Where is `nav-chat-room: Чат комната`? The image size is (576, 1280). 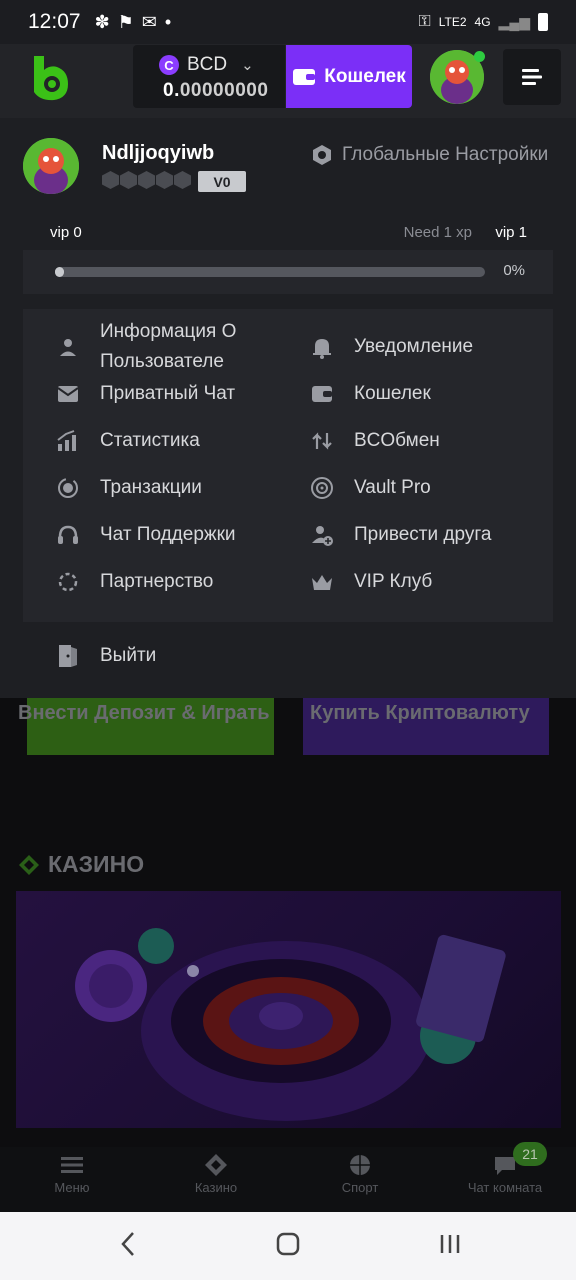 nav-chat-room: Чат комната is located at coordinates (505, 1171).